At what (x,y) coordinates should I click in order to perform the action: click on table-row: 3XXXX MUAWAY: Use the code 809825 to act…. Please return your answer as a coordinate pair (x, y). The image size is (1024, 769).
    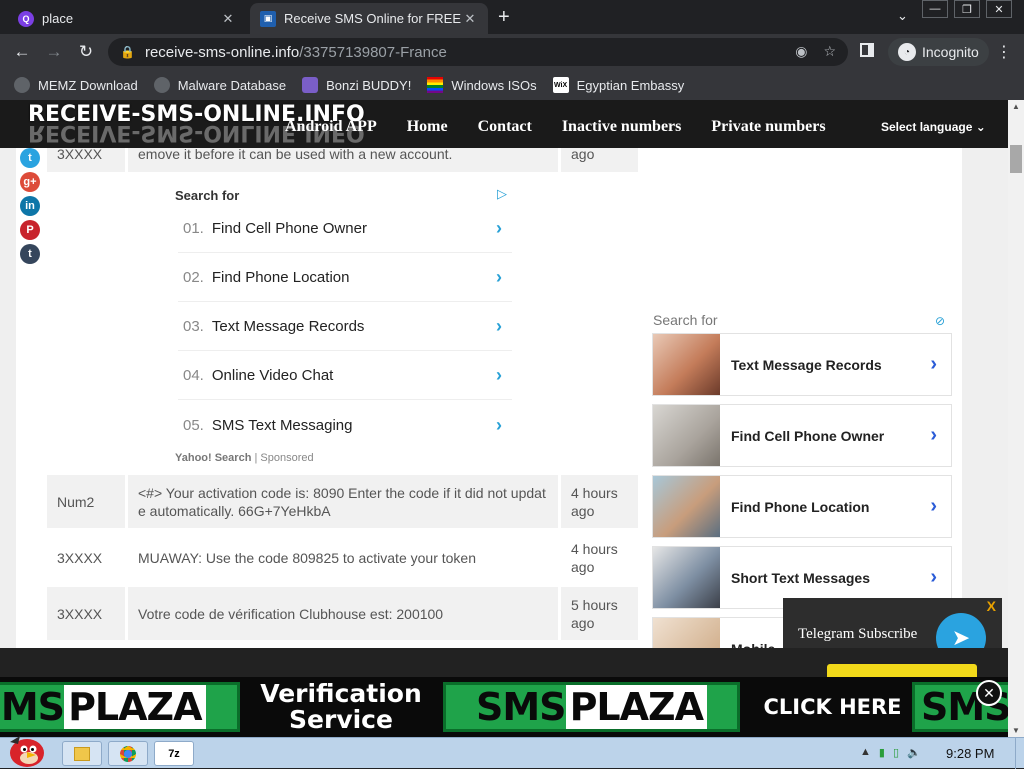
    Looking at the image, I should click on (342, 557).